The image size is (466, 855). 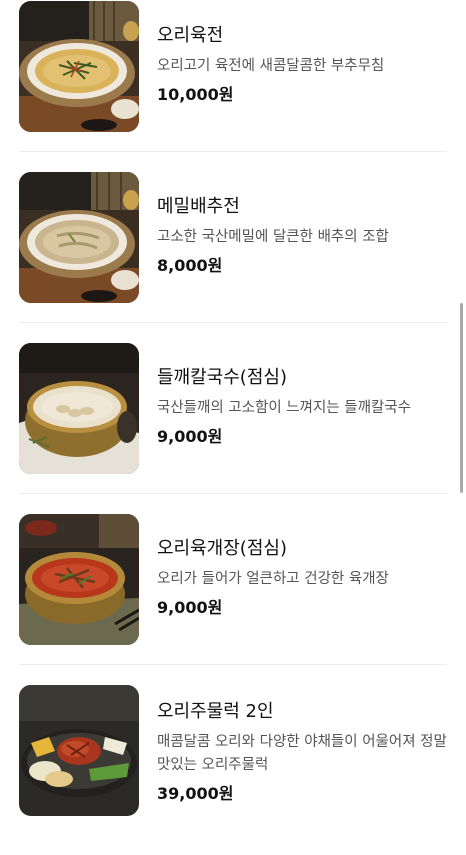 I want to click on buckwheat-cabbage-pancake-photo, so click(x=79, y=237).